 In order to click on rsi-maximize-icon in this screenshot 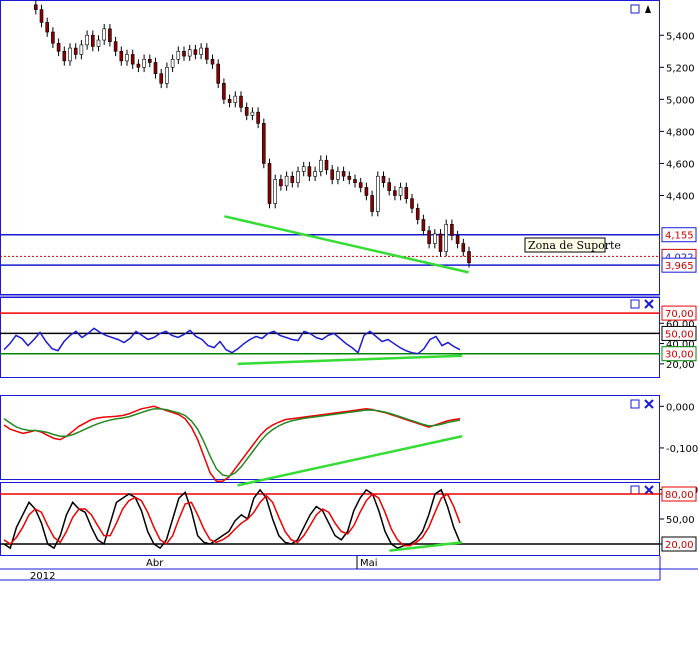, I will do `click(635, 304)`.